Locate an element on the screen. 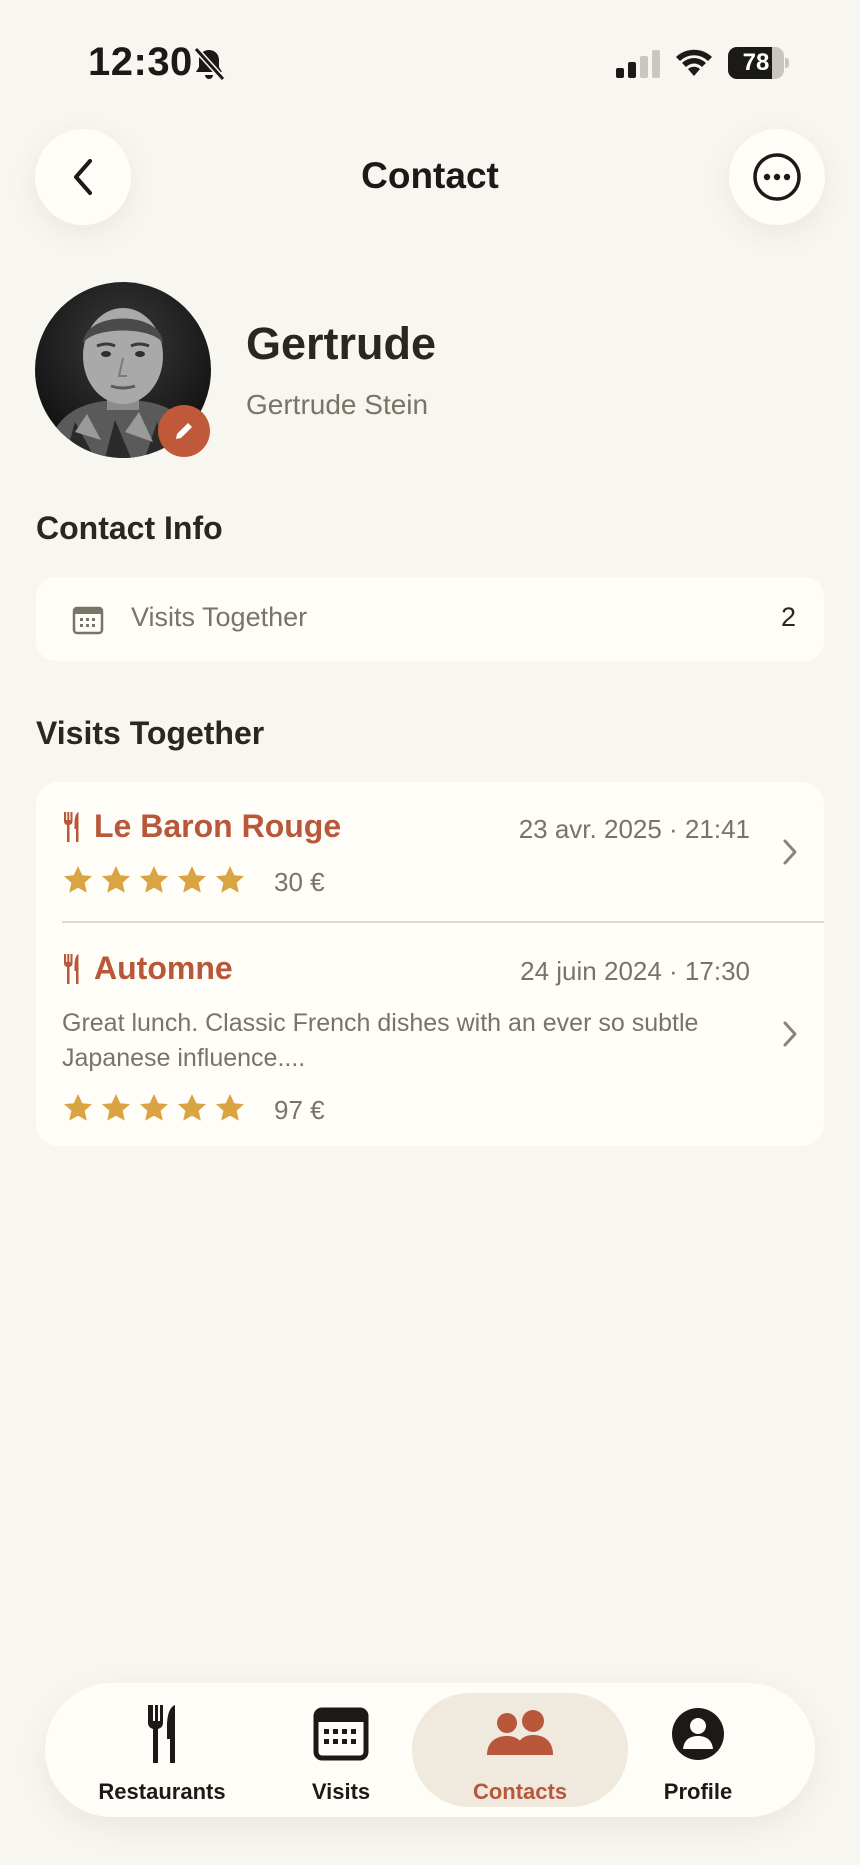 This screenshot has height=1865, width=860. wifi-icon is located at coordinates (694, 62).